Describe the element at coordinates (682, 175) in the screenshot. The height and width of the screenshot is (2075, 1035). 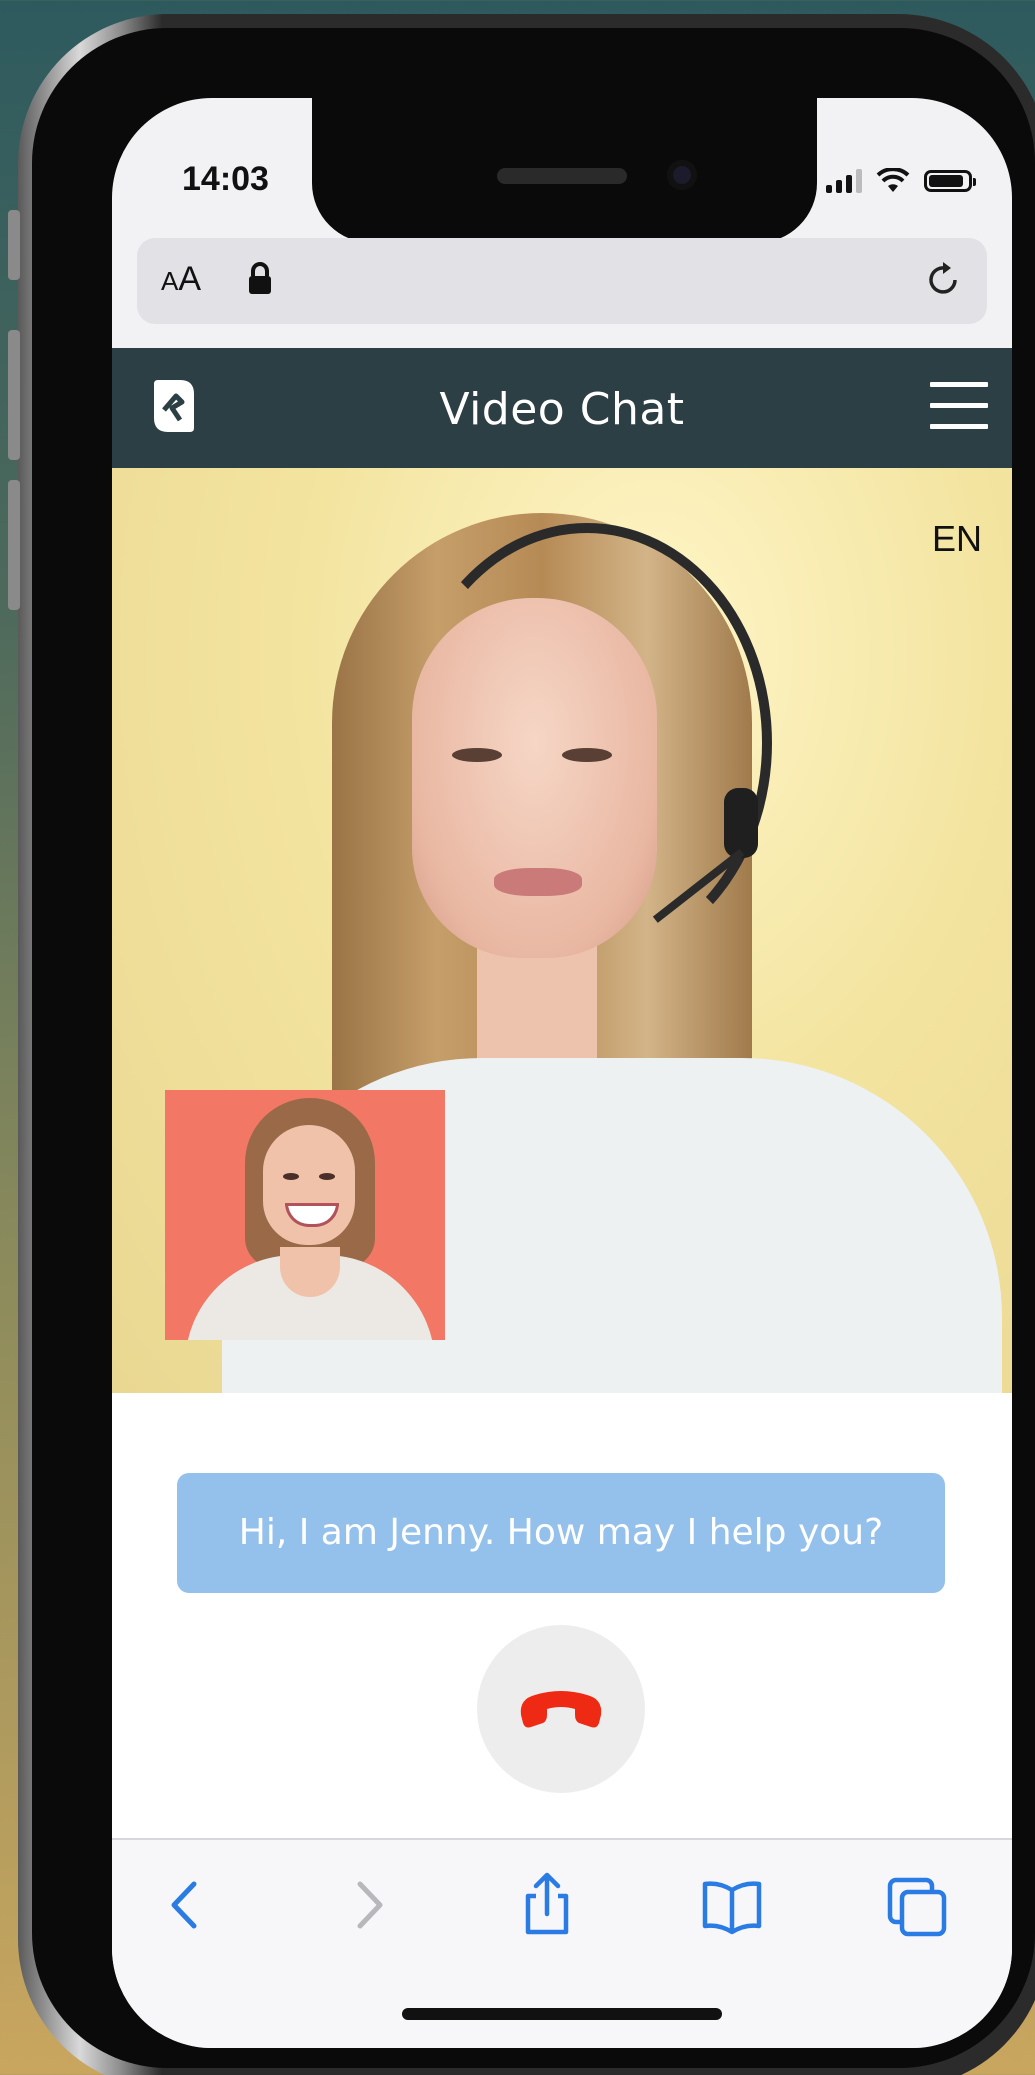
I see `front-camera` at that location.